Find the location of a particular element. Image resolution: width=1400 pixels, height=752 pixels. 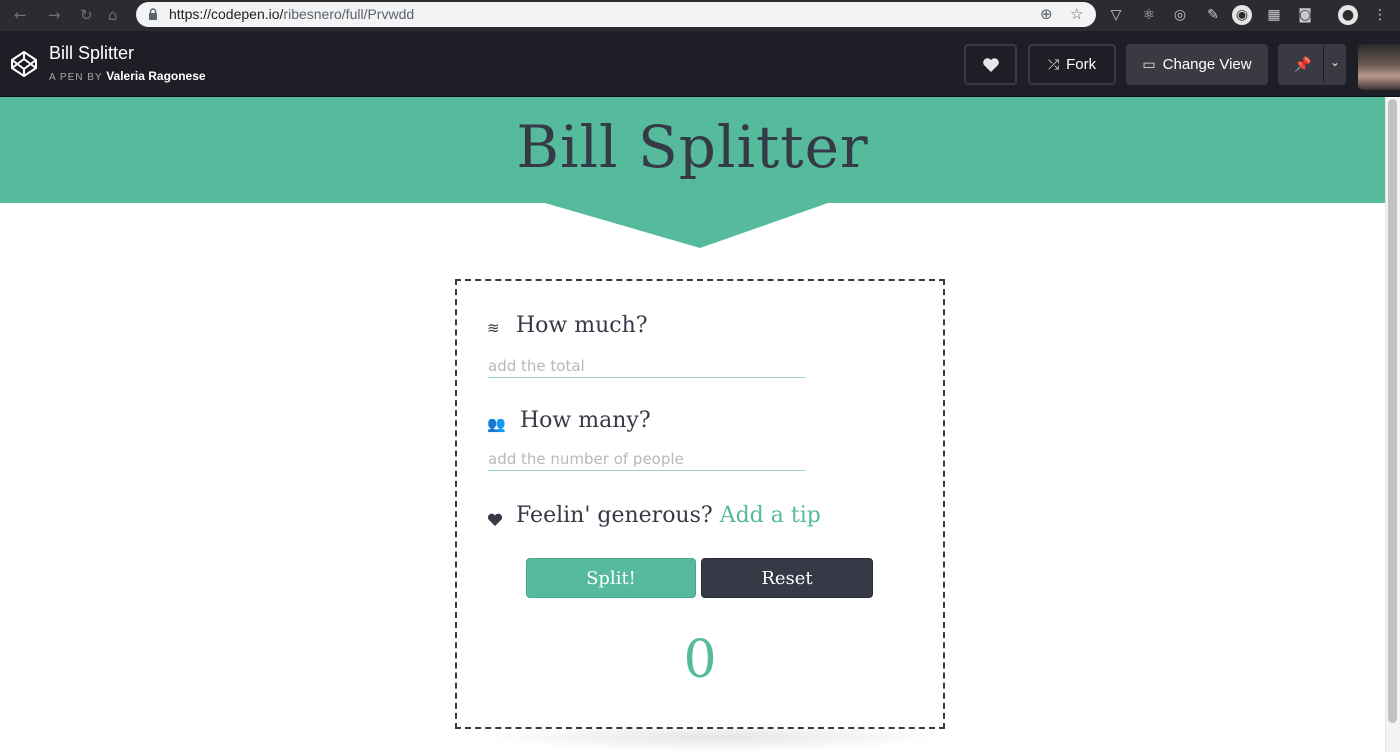

fork-icon: ⤮ is located at coordinates (1053, 64).